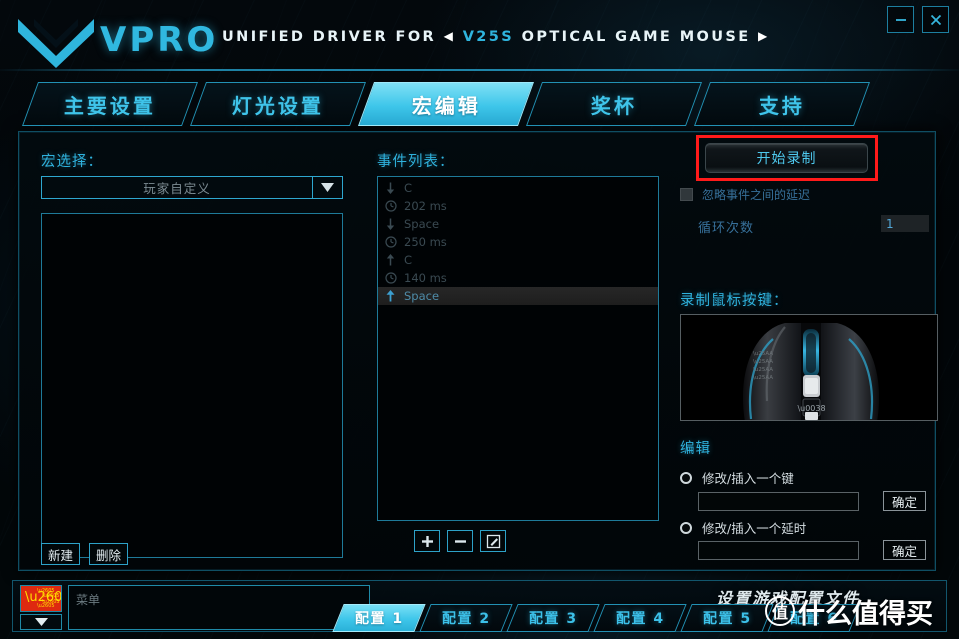 The width and height of the screenshot is (959, 639). I want to click on profile-tab-3-label: 配置 3, so click(553, 619).